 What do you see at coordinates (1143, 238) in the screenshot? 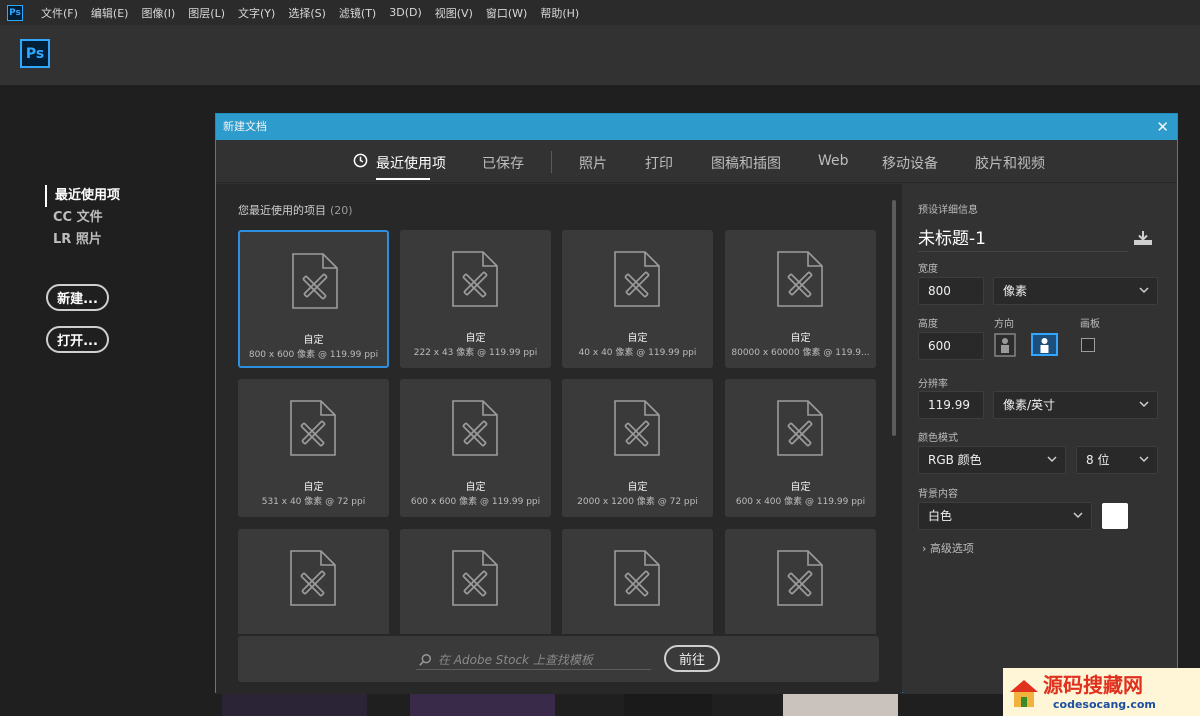
I see `save-preset-icon` at bounding box center [1143, 238].